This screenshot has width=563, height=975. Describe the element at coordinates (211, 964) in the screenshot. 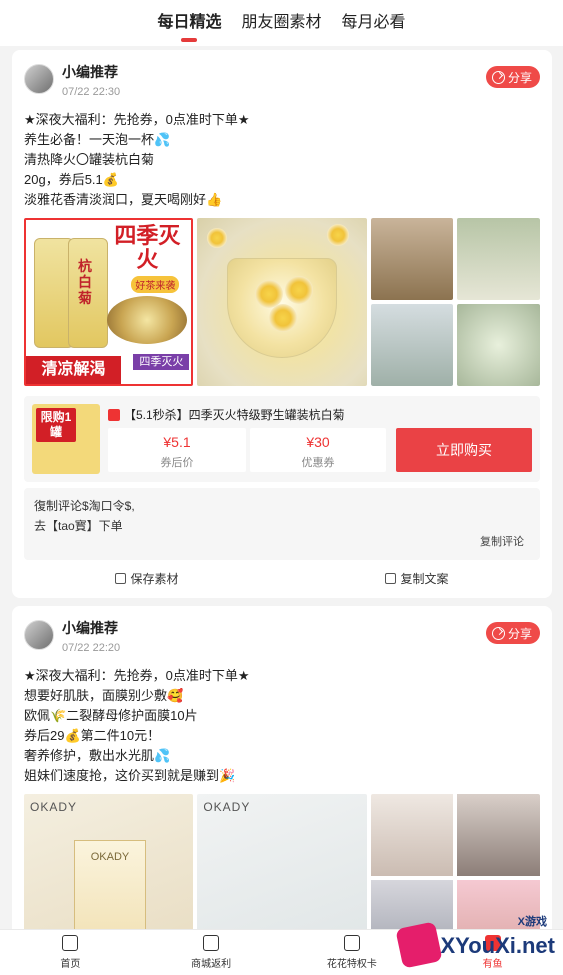

I see `tabbar-label: 商城返利` at that location.